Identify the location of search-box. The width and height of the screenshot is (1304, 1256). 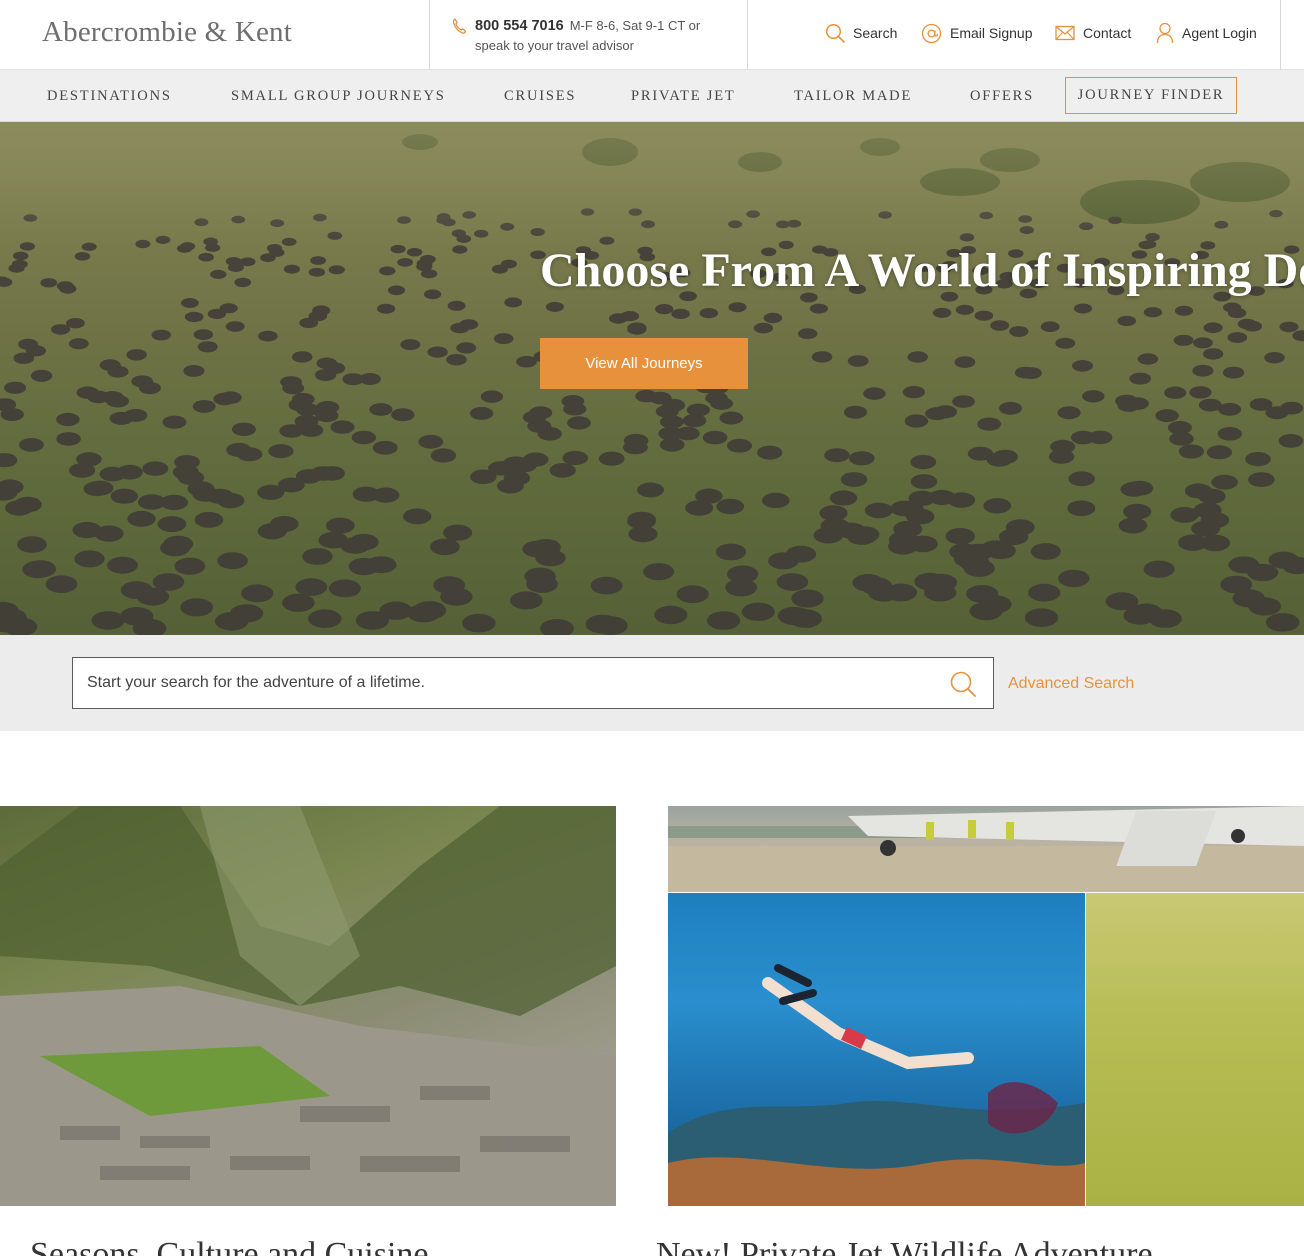
(533, 683).